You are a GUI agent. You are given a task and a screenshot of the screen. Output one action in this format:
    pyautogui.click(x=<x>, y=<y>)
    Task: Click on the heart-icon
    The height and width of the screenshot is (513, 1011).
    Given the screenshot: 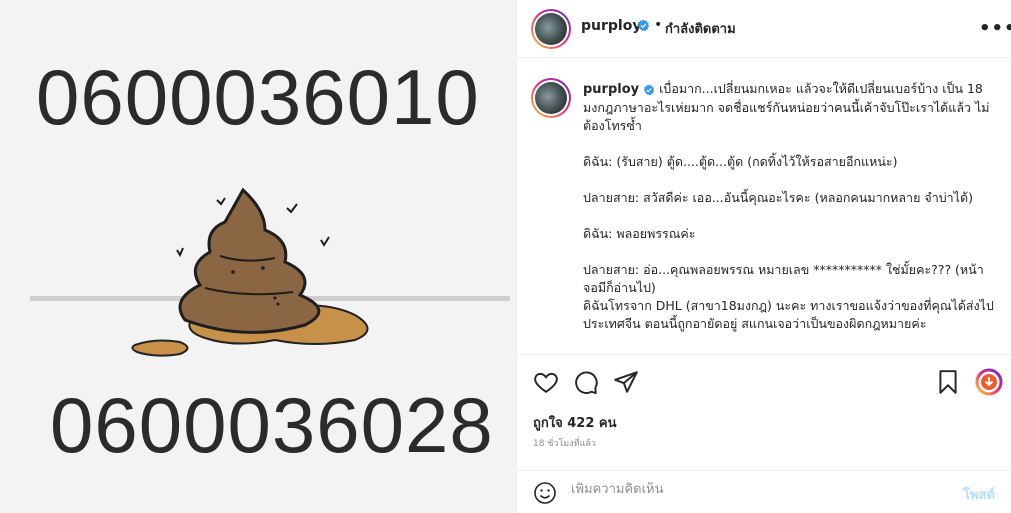 What is the action you would take?
    pyautogui.click(x=546, y=382)
    